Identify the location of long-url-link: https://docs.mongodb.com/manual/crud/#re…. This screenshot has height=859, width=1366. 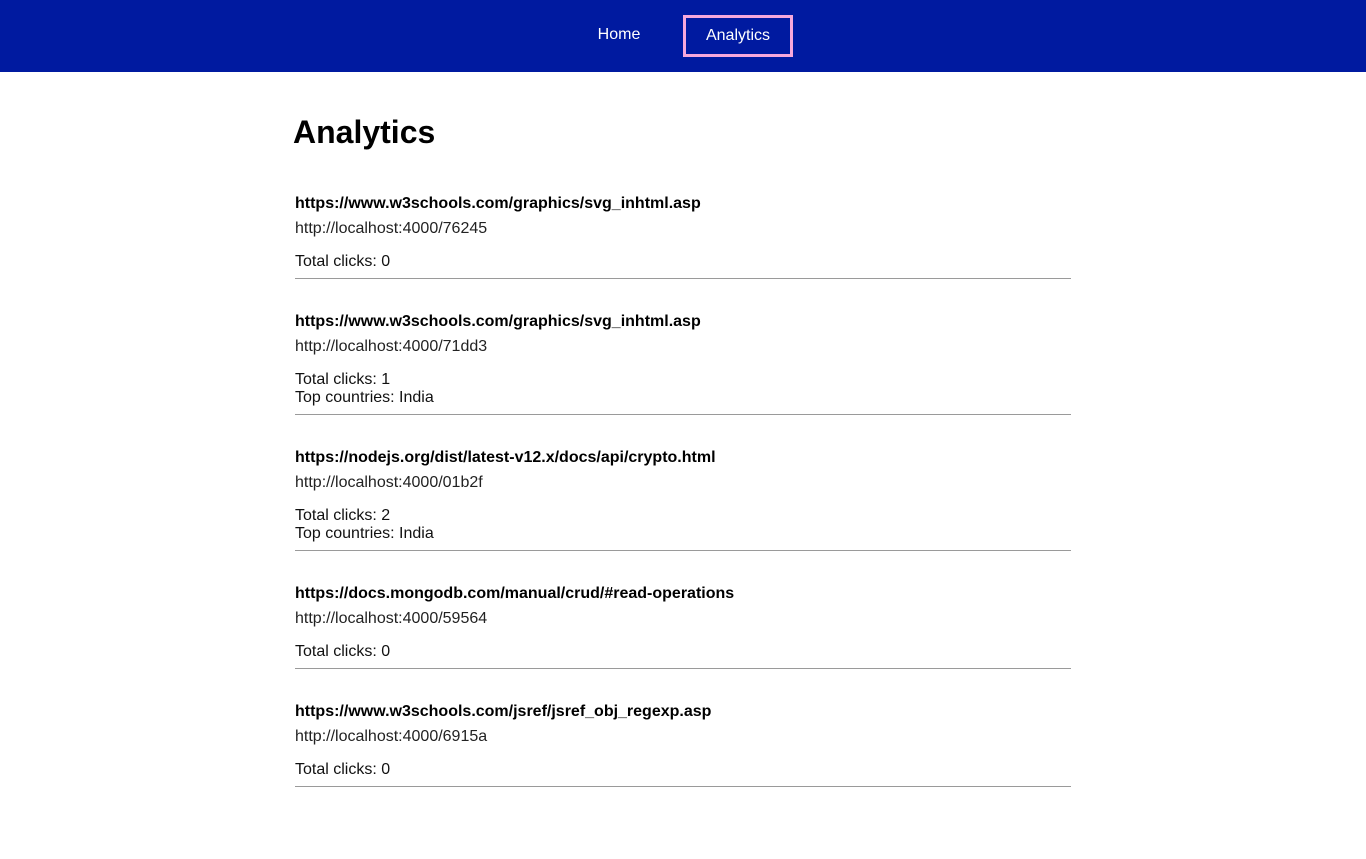
(683, 594).